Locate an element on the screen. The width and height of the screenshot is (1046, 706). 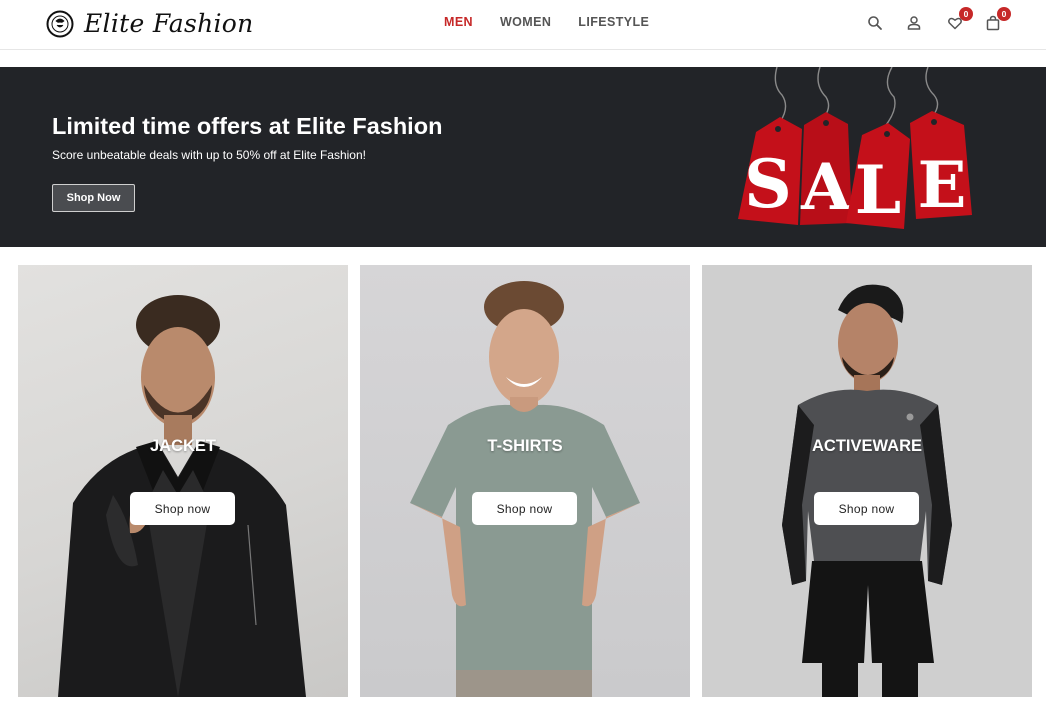
sale-tag-e: E is located at coordinates (941, 167).